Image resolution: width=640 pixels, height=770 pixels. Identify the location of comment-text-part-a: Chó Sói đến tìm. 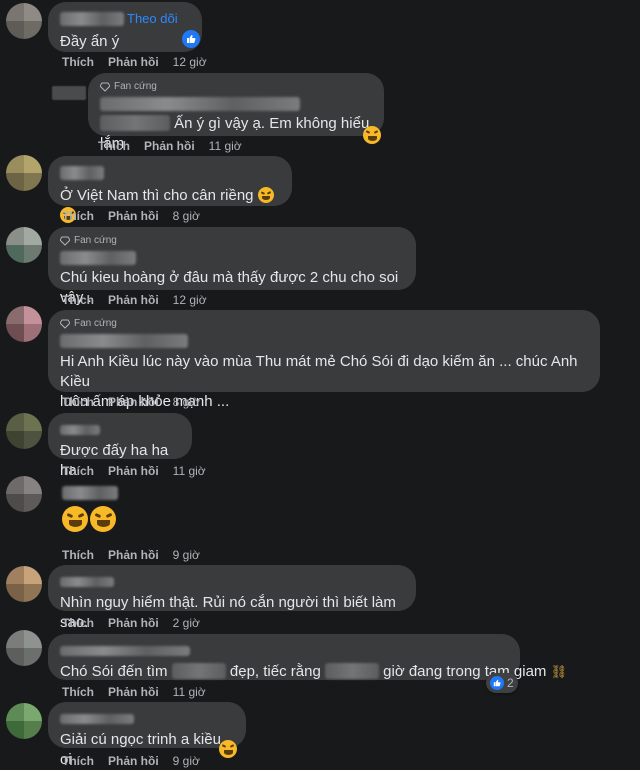
(114, 671).